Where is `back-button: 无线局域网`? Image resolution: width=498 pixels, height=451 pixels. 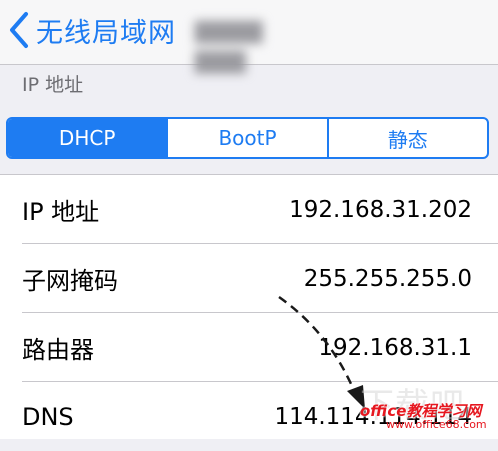 back-button: 无线局域网 is located at coordinates (91, 30).